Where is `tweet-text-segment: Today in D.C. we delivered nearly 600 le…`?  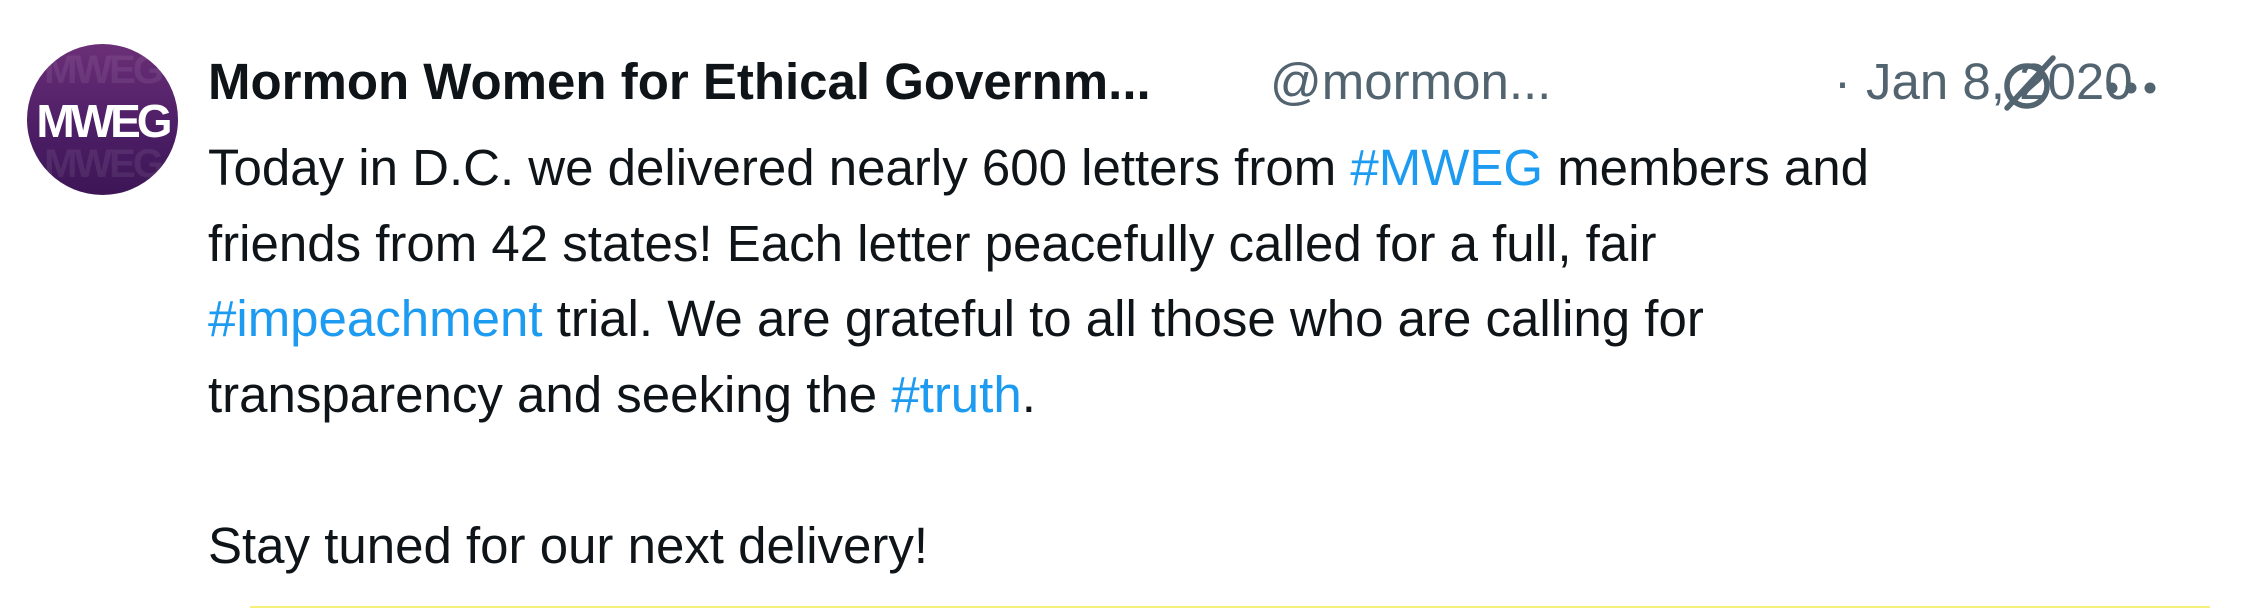
tweet-text-segment: Today in D.C. we delivered nearly 600 le… is located at coordinates (779, 167).